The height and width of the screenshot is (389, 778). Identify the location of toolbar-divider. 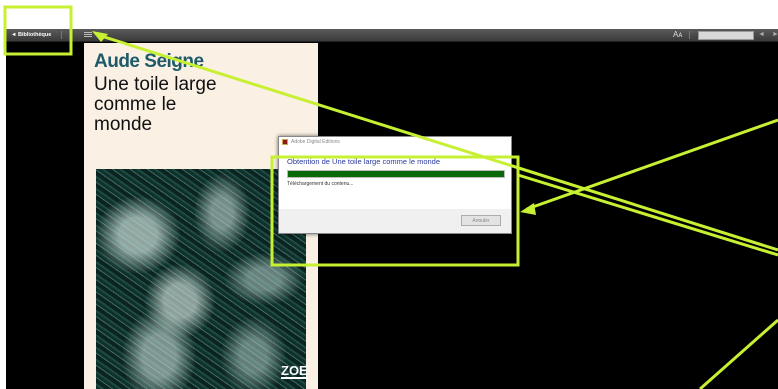
(61, 35).